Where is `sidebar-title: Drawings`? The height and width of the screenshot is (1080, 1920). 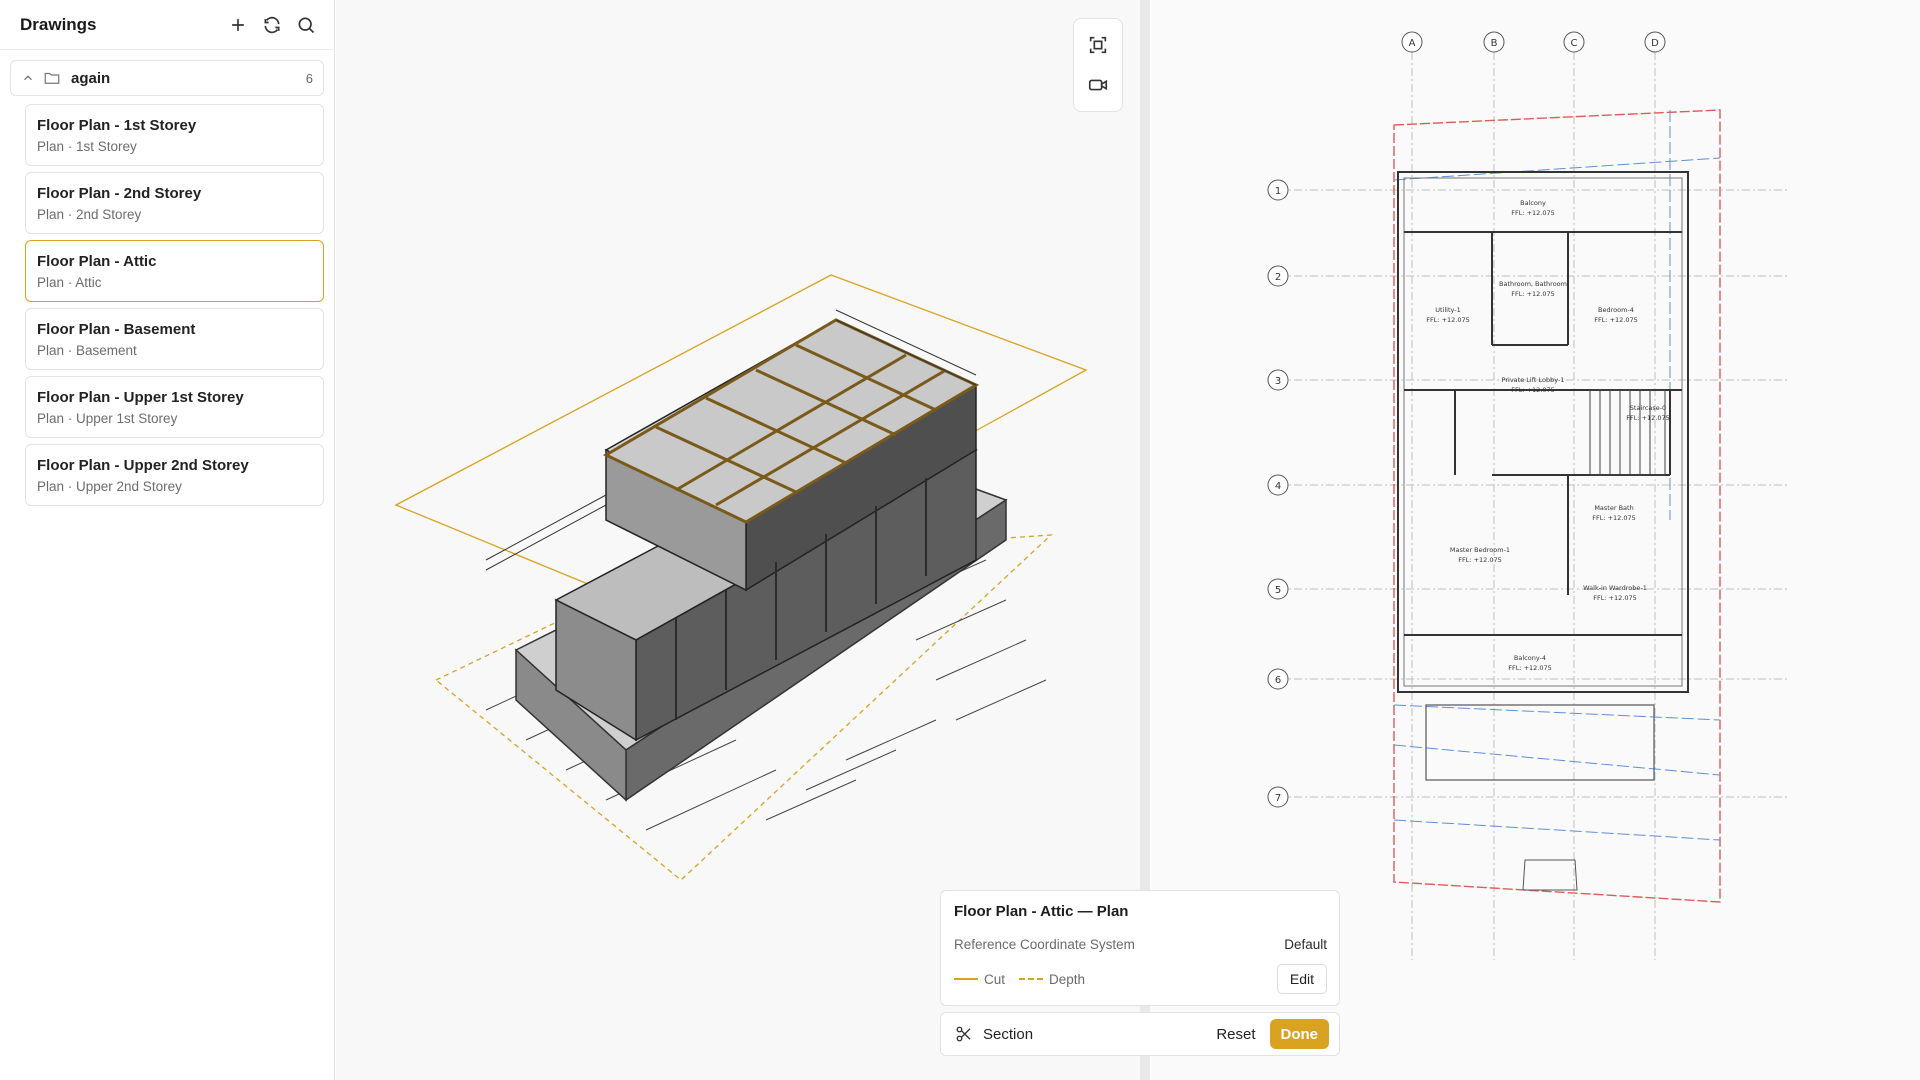 sidebar-title: Drawings is located at coordinates (58, 24).